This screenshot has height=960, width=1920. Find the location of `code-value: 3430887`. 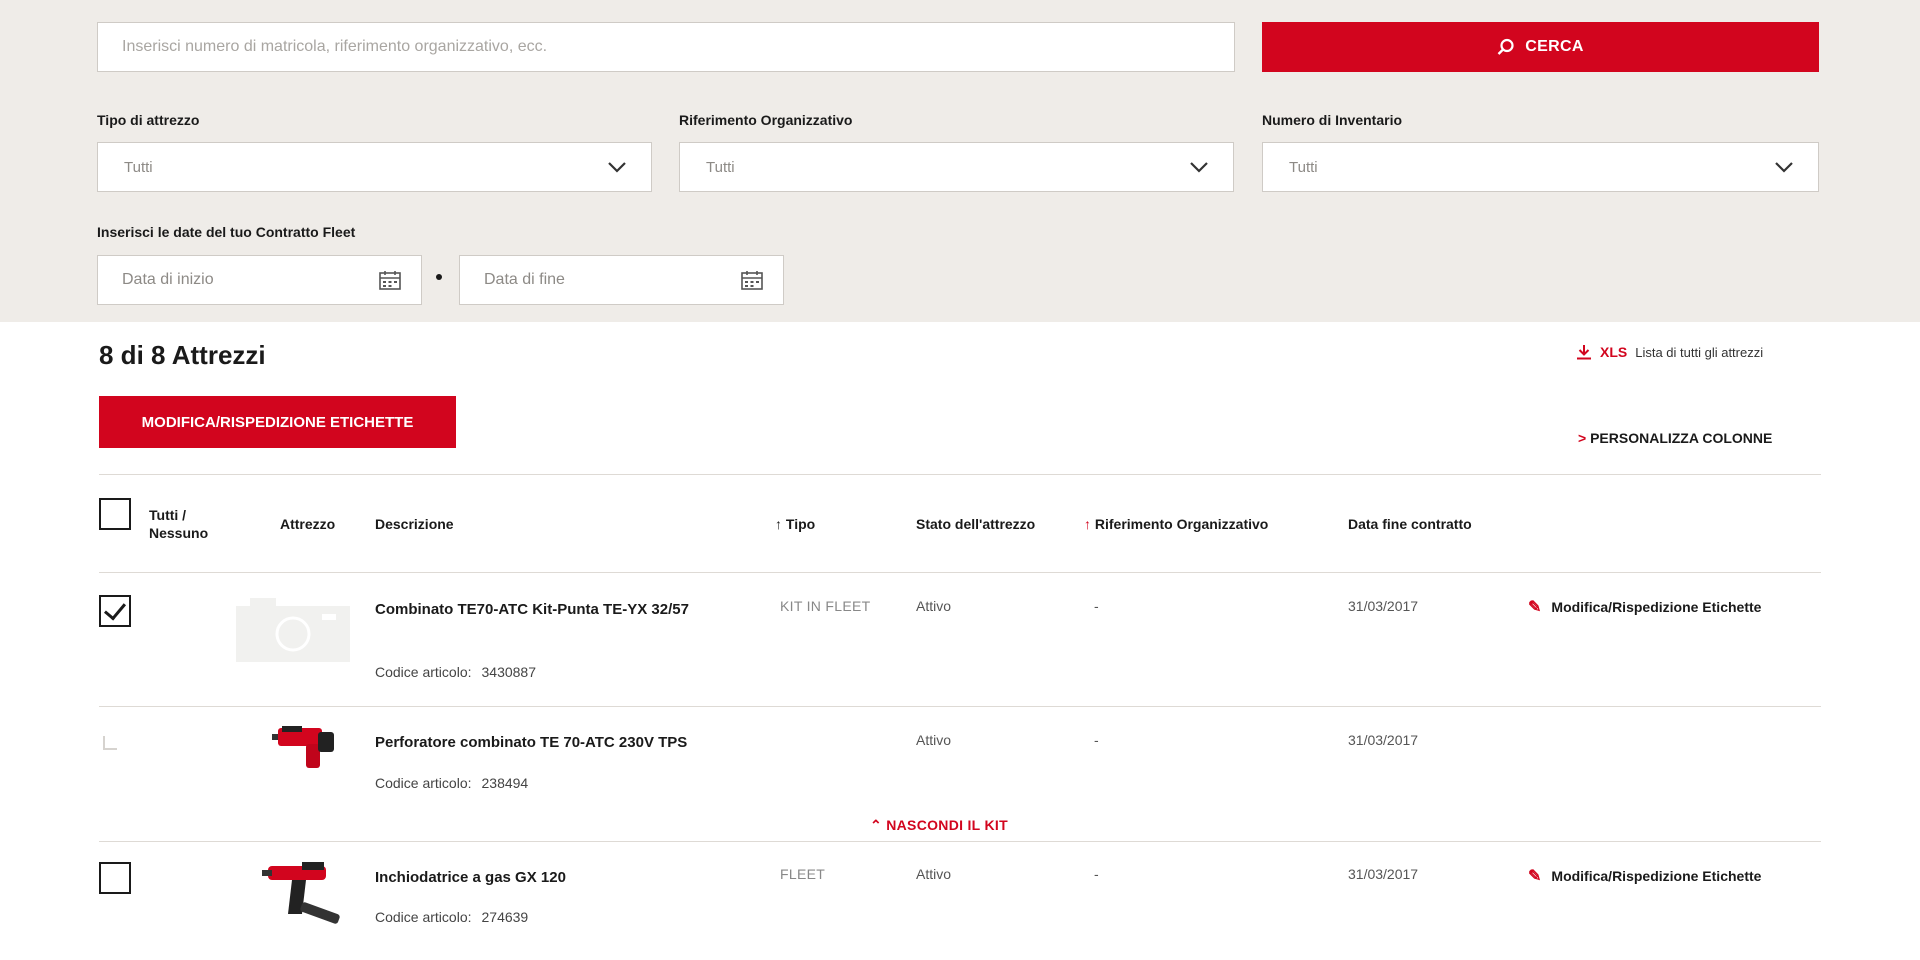

code-value: 3430887 is located at coordinates (509, 672).